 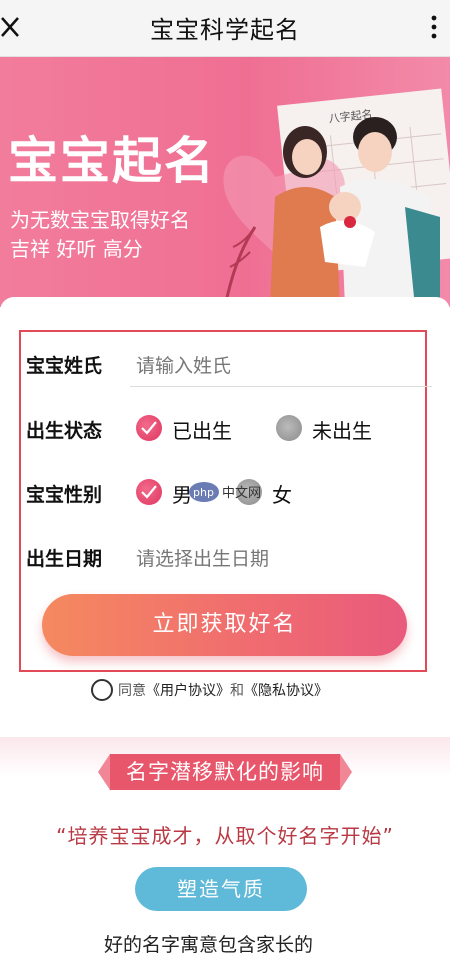 What do you see at coordinates (281, 386) in the screenshot?
I see `surname-underline` at bounding box center [281, 386].